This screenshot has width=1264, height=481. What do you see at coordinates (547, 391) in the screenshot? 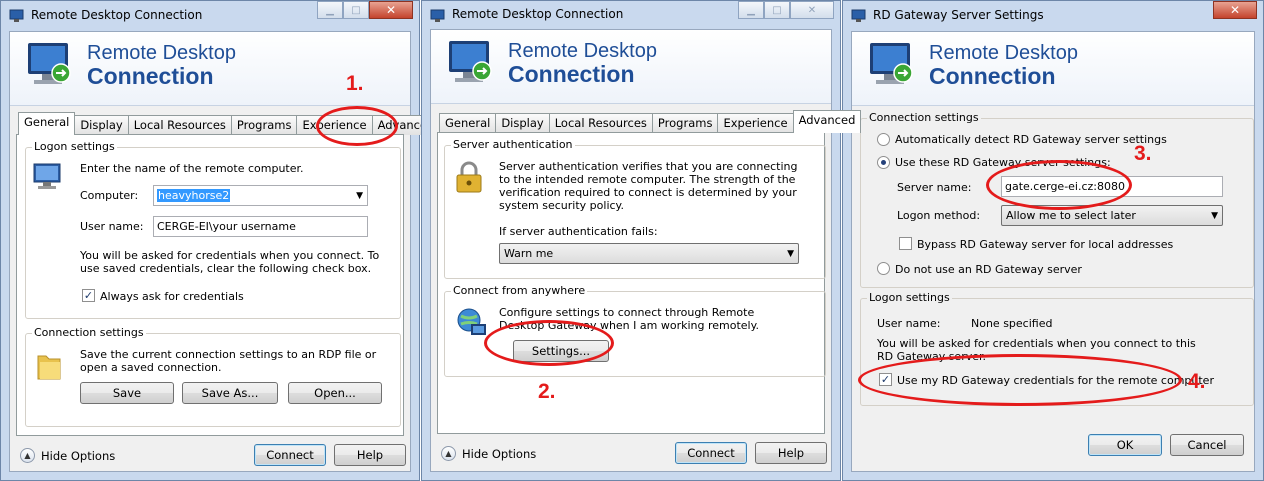
I see `annotation-step-2: 2.` at bounding box center [547, 391].